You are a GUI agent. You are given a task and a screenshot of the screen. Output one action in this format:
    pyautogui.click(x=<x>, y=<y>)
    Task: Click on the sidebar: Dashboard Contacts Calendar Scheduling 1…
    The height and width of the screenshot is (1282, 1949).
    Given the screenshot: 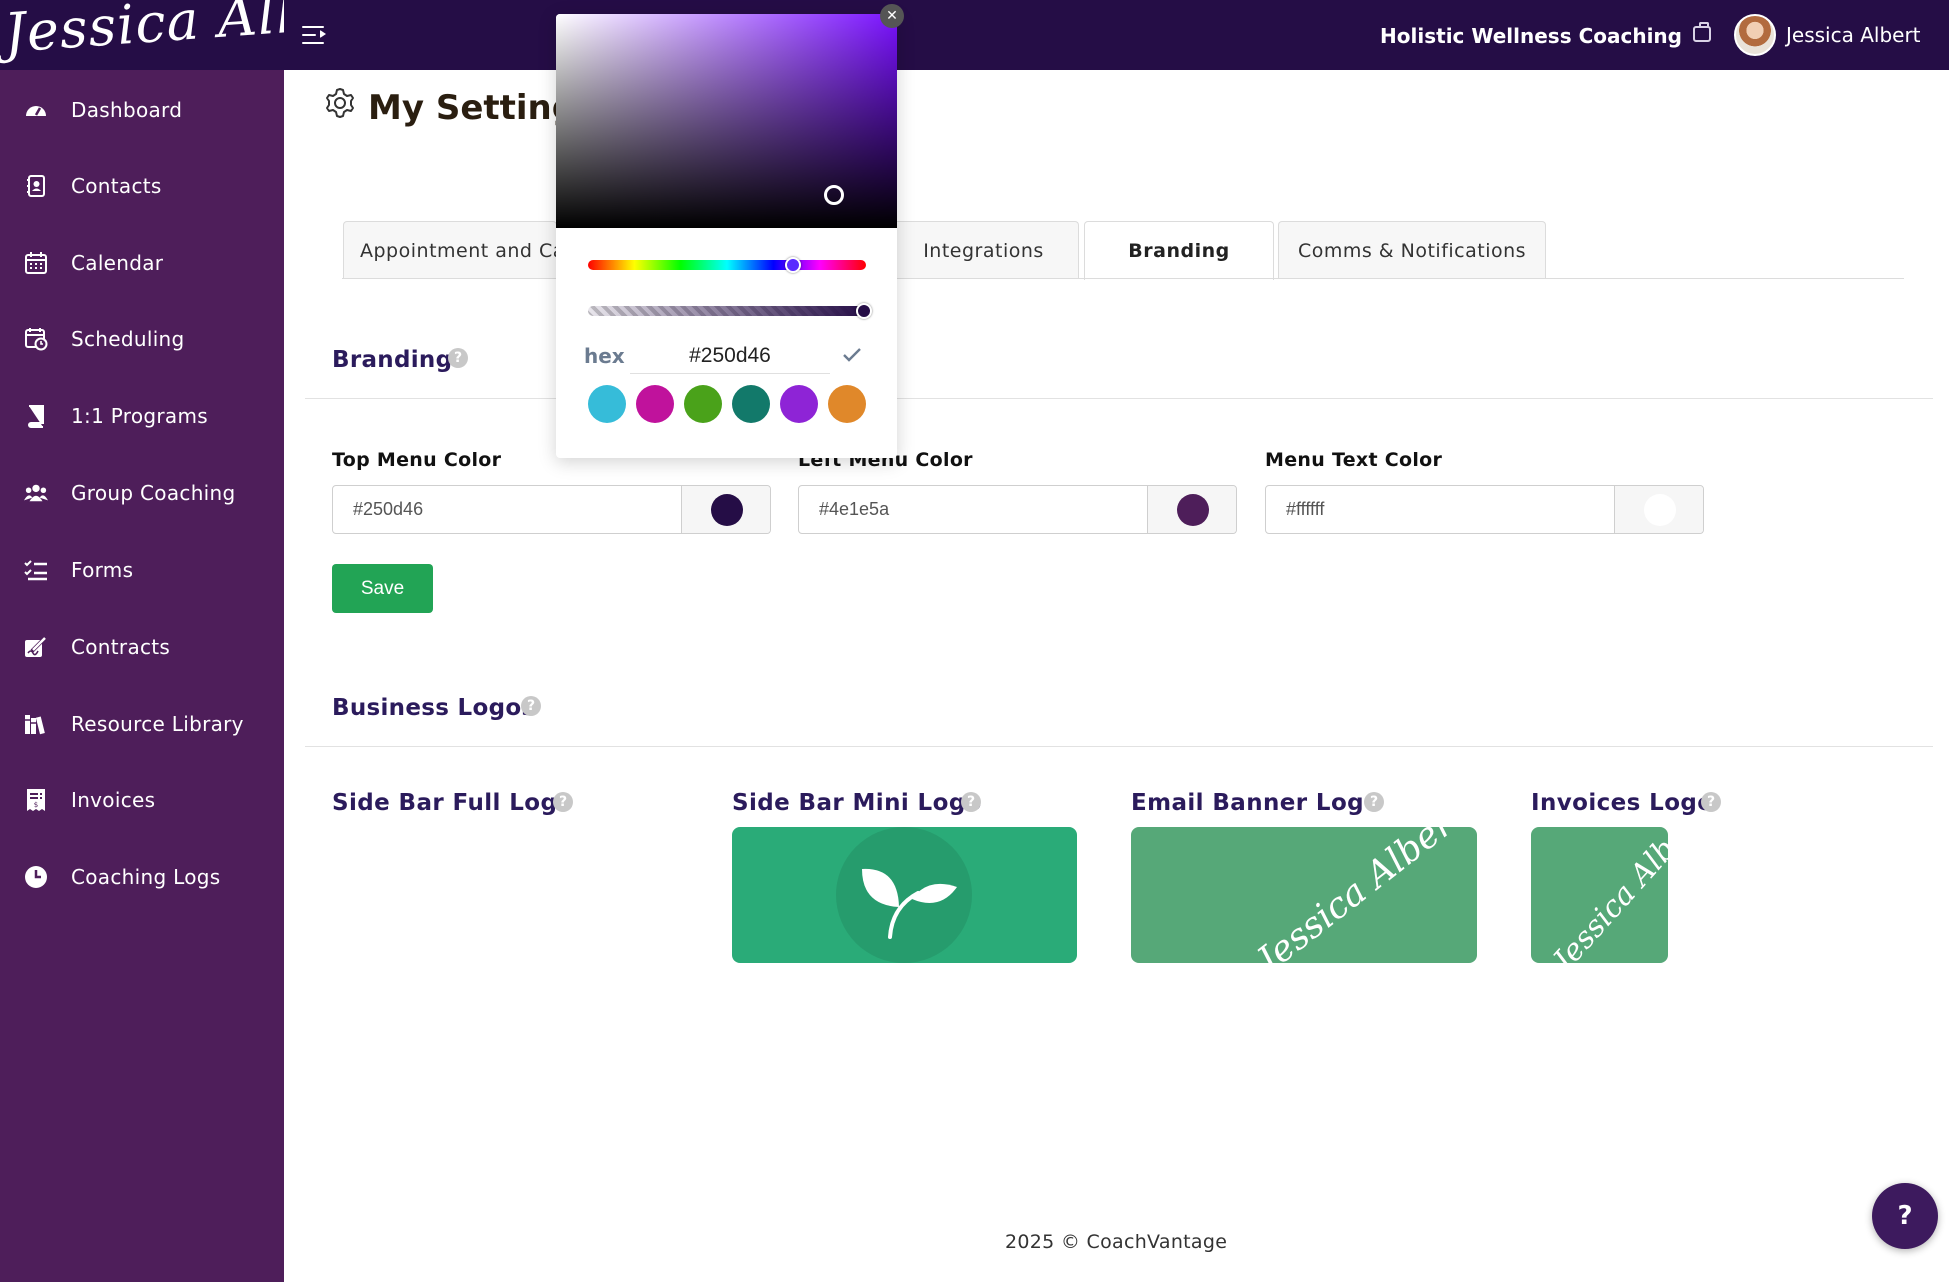 What is the action you would take?
    pyautogui.click(x=142, y=676)
    